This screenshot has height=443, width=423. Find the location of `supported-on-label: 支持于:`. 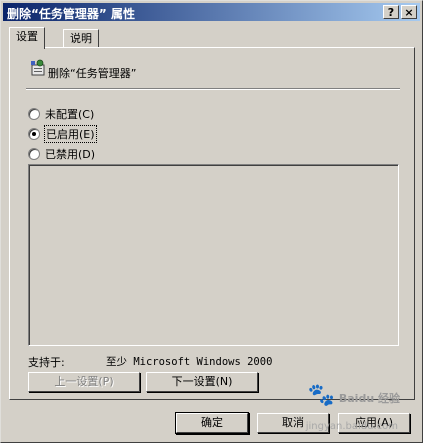

supported-on-label: 支持于: is located at coordinates (46, 362).